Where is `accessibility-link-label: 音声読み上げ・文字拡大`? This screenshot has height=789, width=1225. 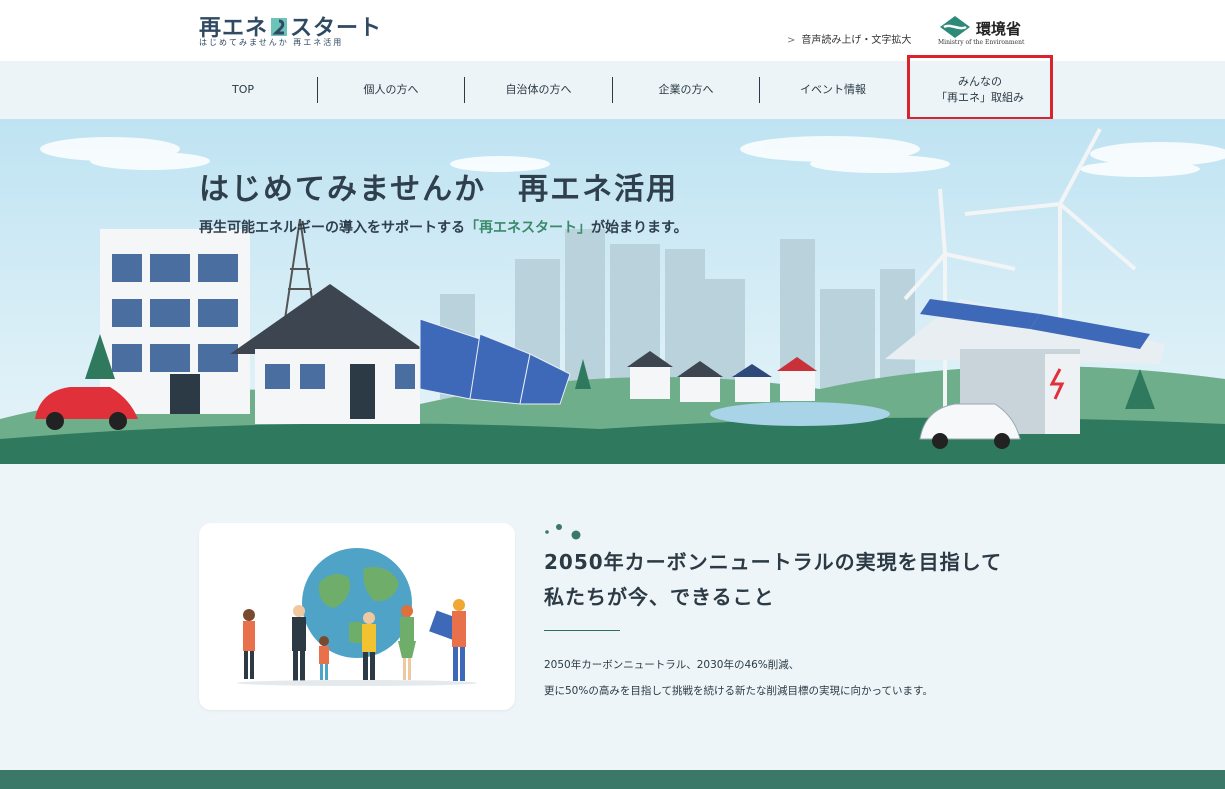
accessibility-link-label: 音声読み上げ・文字拡大 is located at coordinates (856, 40).